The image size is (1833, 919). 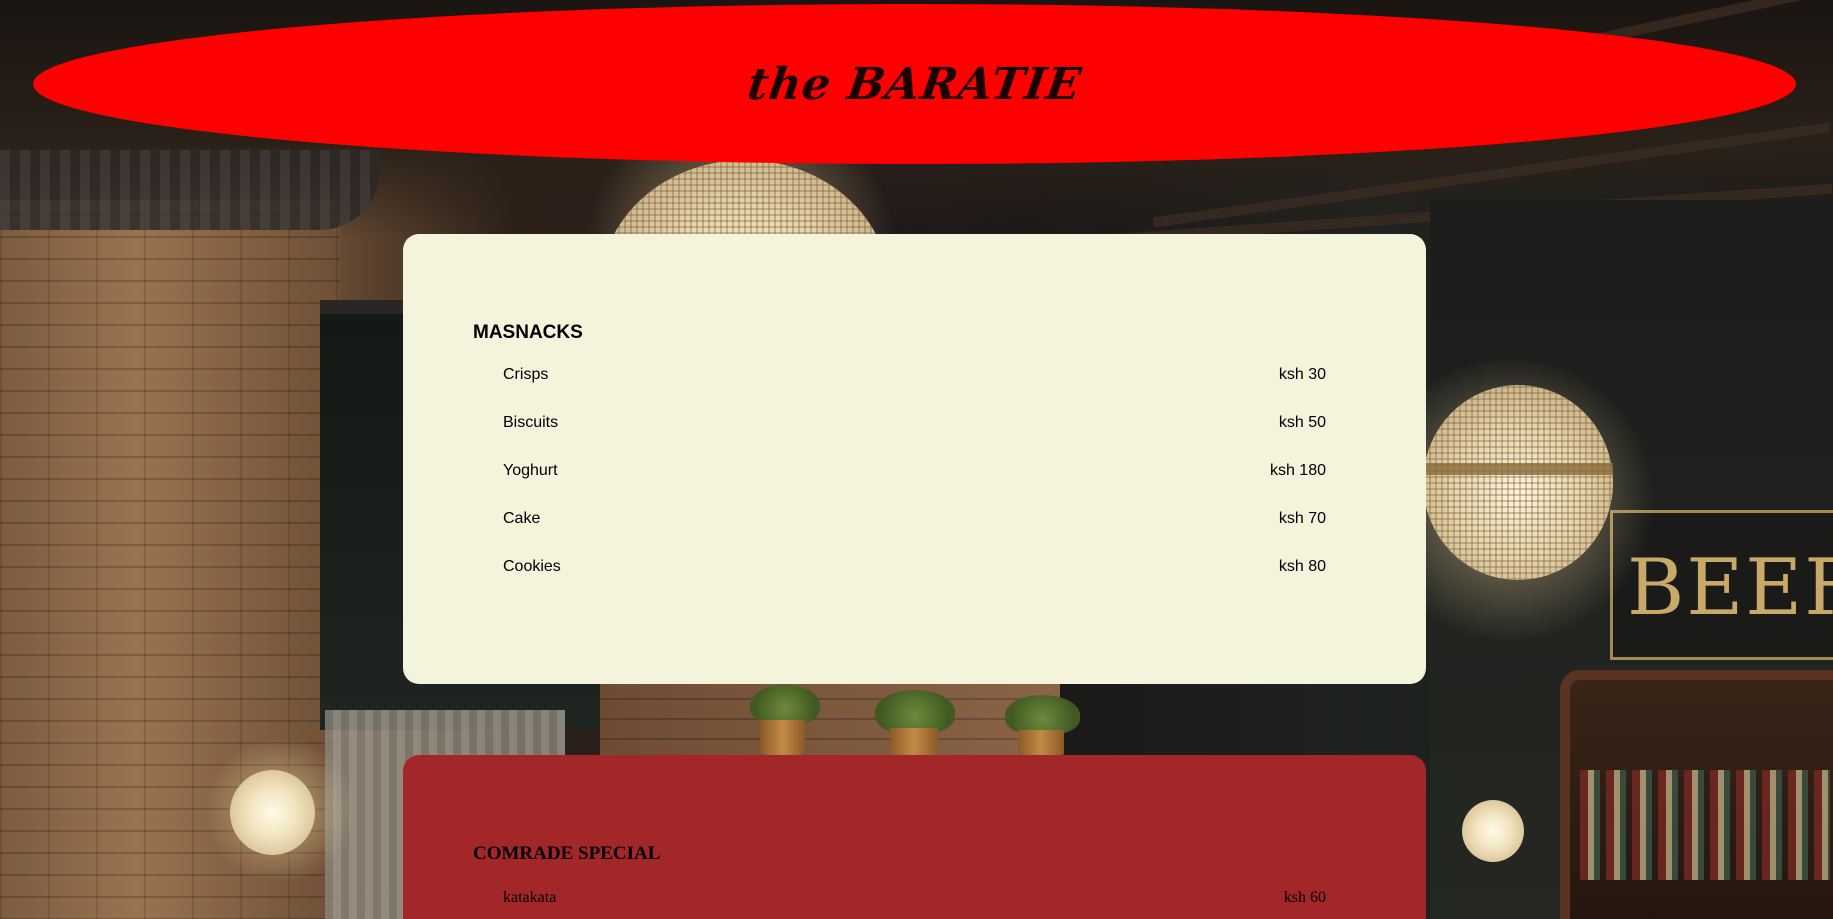 What do you see at coordinates (1297, 470) in the screenshot?
I see `item-price: ksh 180` at bounding box center [1297, 470].